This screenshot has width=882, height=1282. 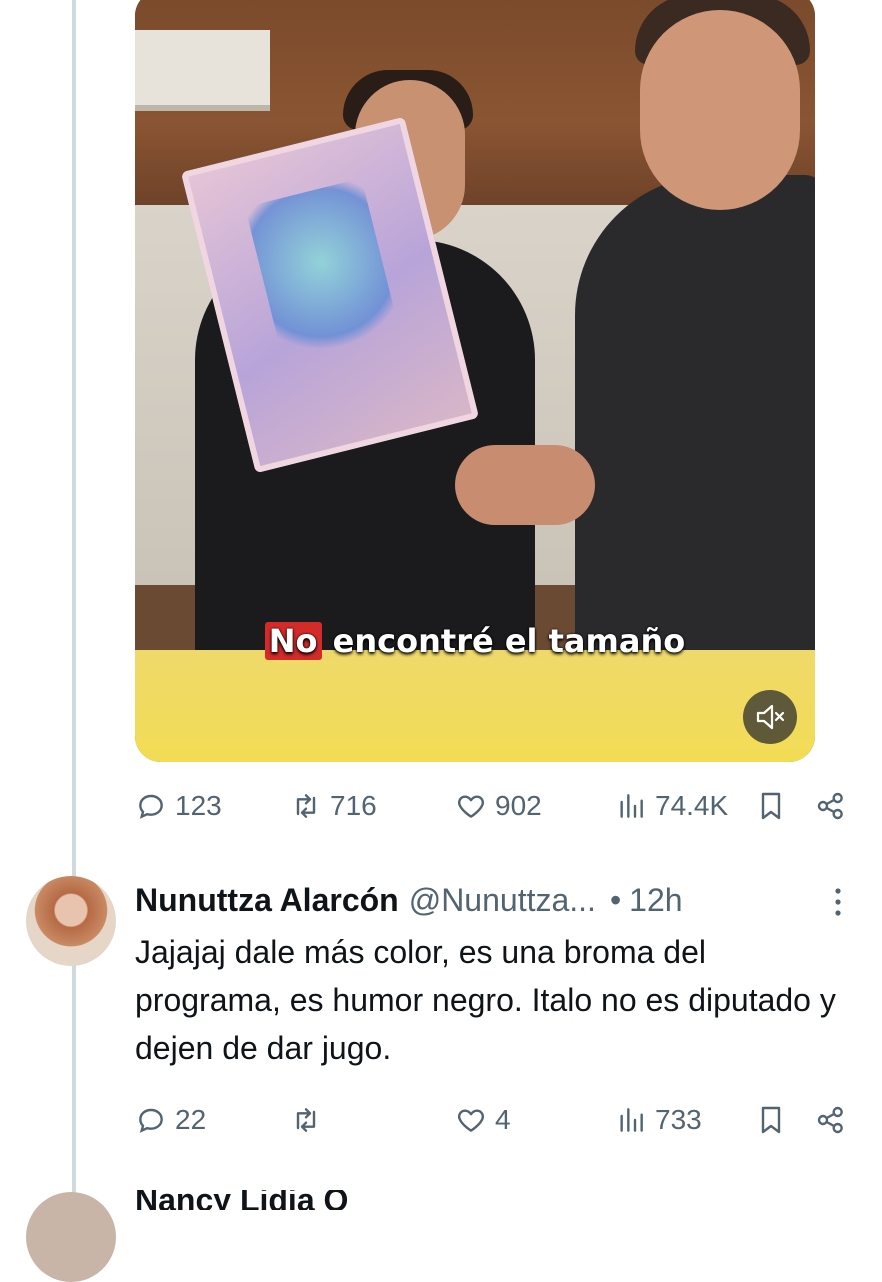 What do you see at coordinates (191, 1119) in the screenshot?
I see `reply-count: 22` at bounding box center [191, 1119].